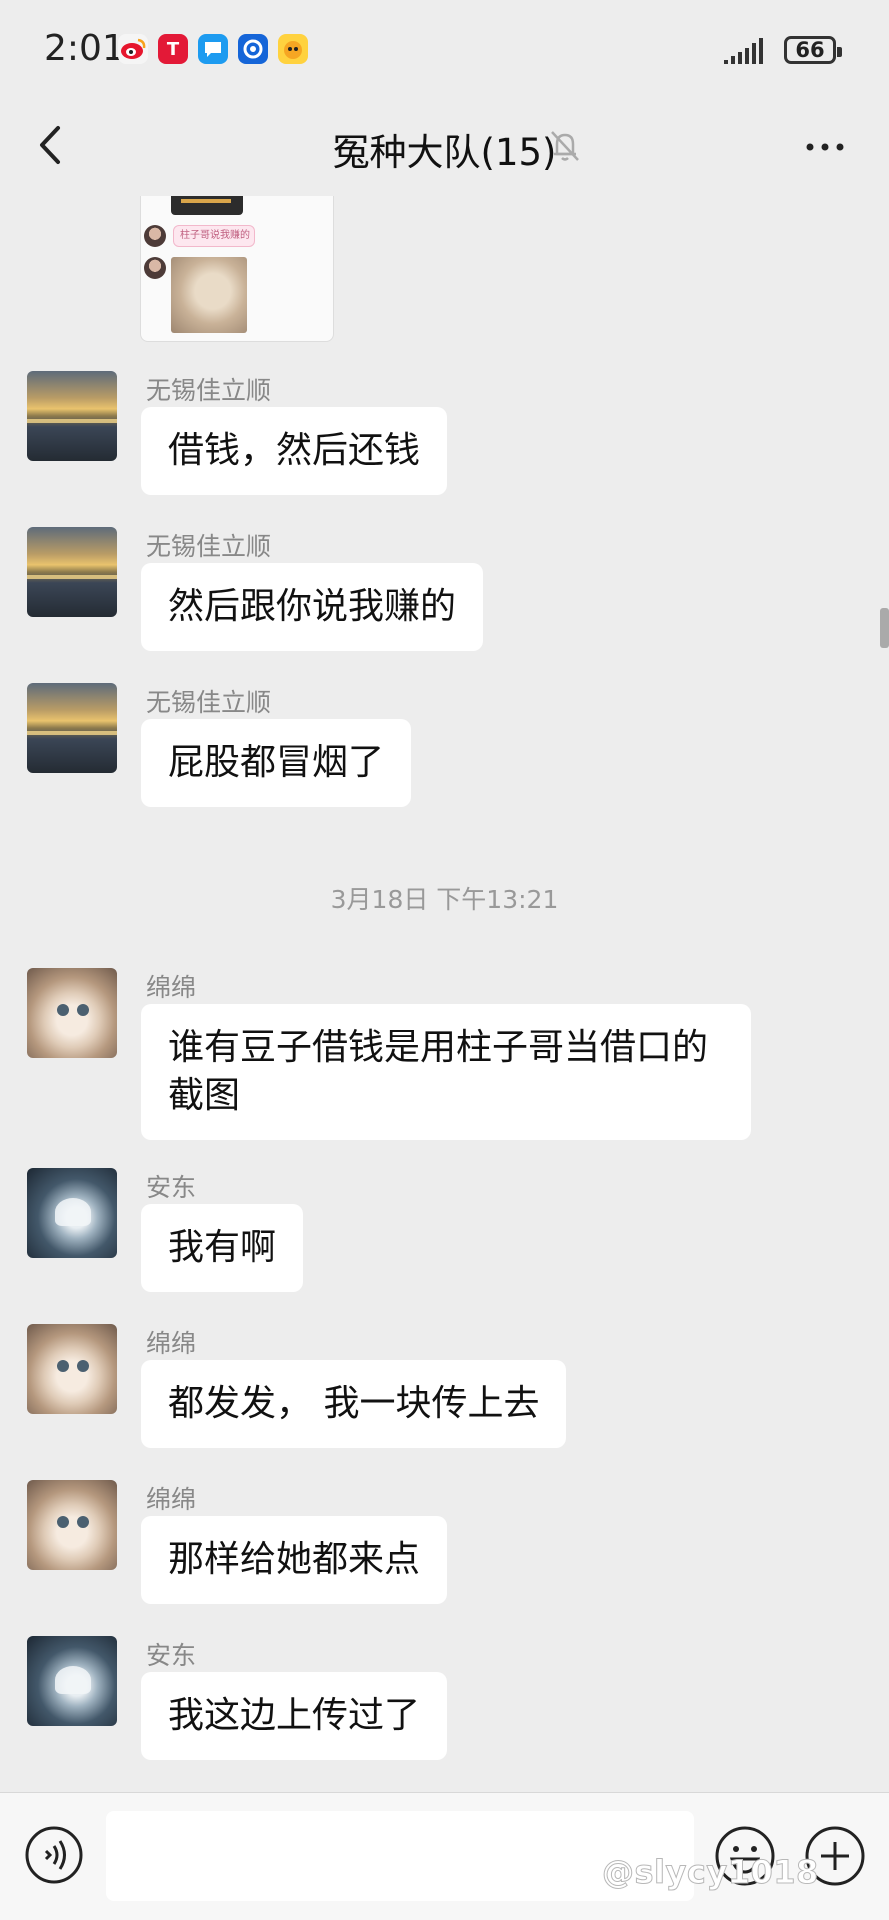  I want to click on message-bubble: 我有啊, so click(222, 1248).